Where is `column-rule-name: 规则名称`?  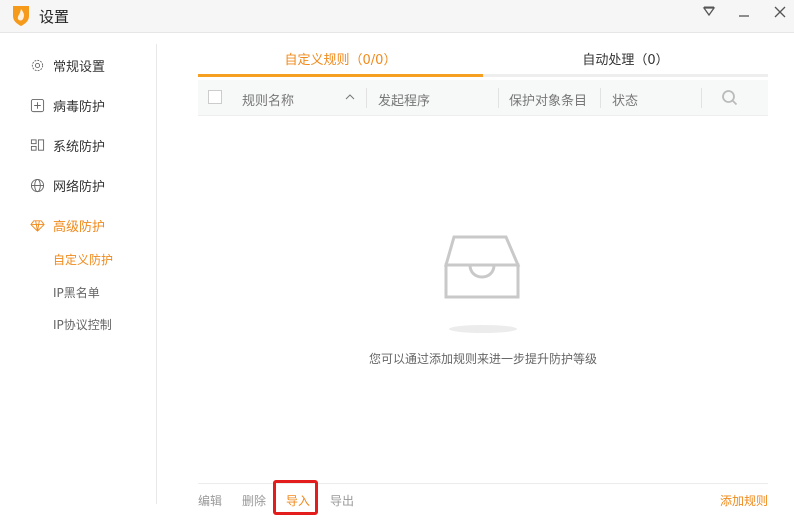 column-rule-name: 规则名称 is located at coordinates (268, 99).